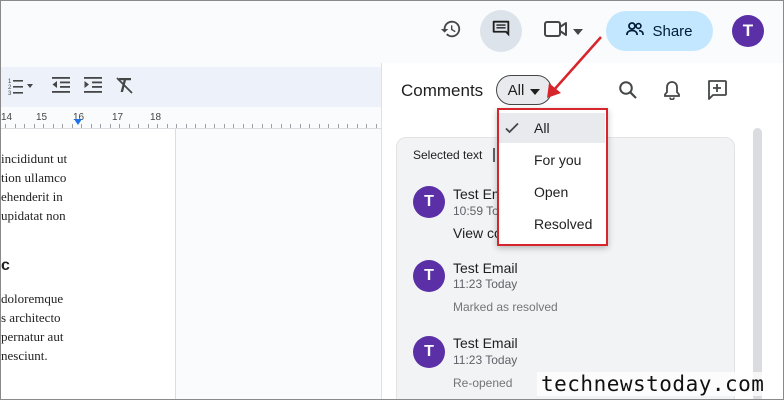  What do you see at coordinates (118, 117) in the screenshot?
I see `ruler-number: 17` at bounding box center [118, 117].